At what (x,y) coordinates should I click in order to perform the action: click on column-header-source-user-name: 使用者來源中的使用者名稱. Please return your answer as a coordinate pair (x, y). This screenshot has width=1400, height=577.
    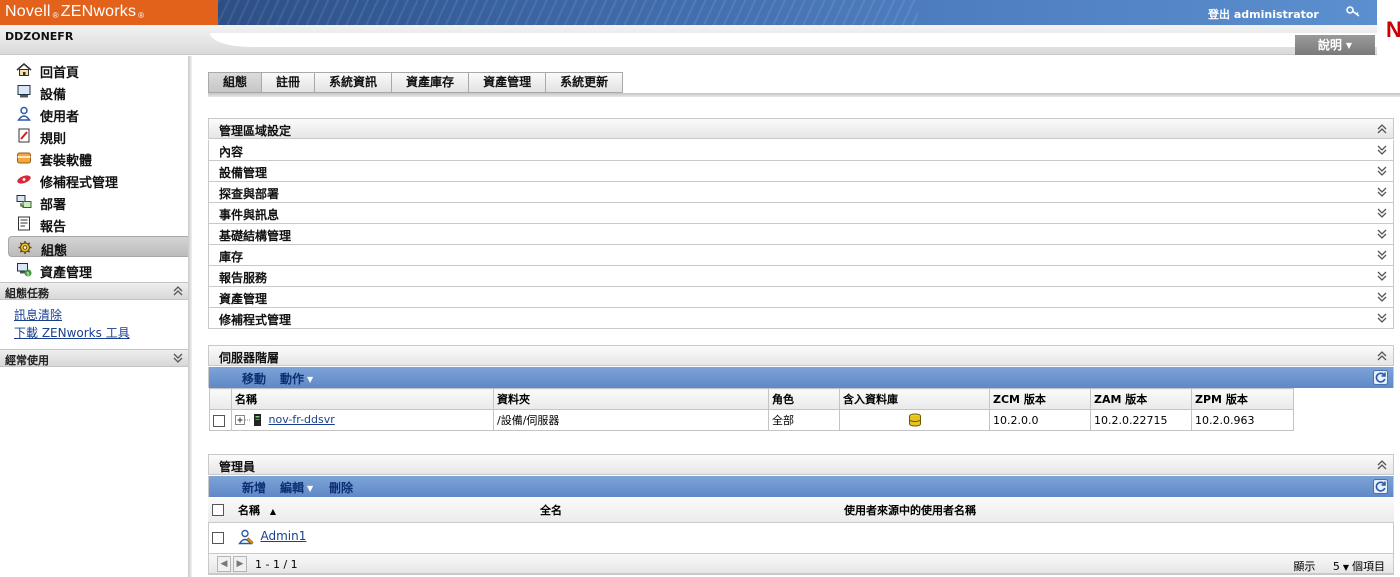
    Looking at the image, I should click on (1117, 510).